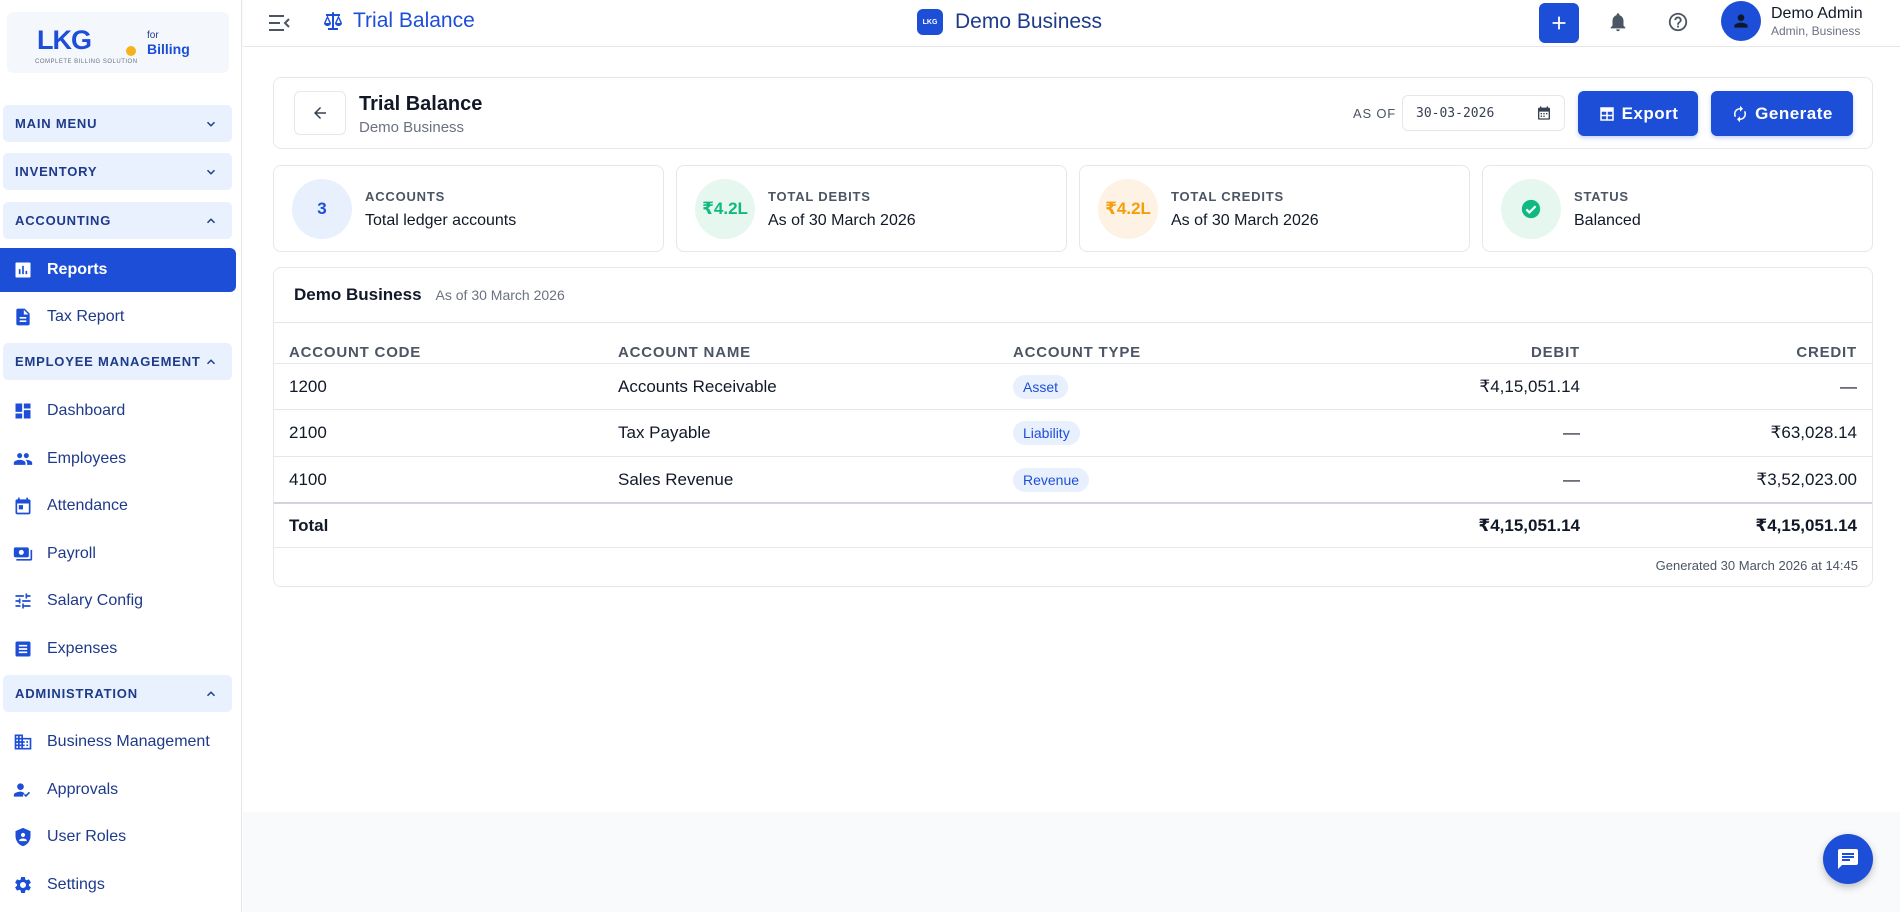 This screenshot has width=1900, height=912. I want to click on stat-card-total-credits: ₹4.2L TOTAL CREDITS As of 30 March 2026, so click(1274, 208).